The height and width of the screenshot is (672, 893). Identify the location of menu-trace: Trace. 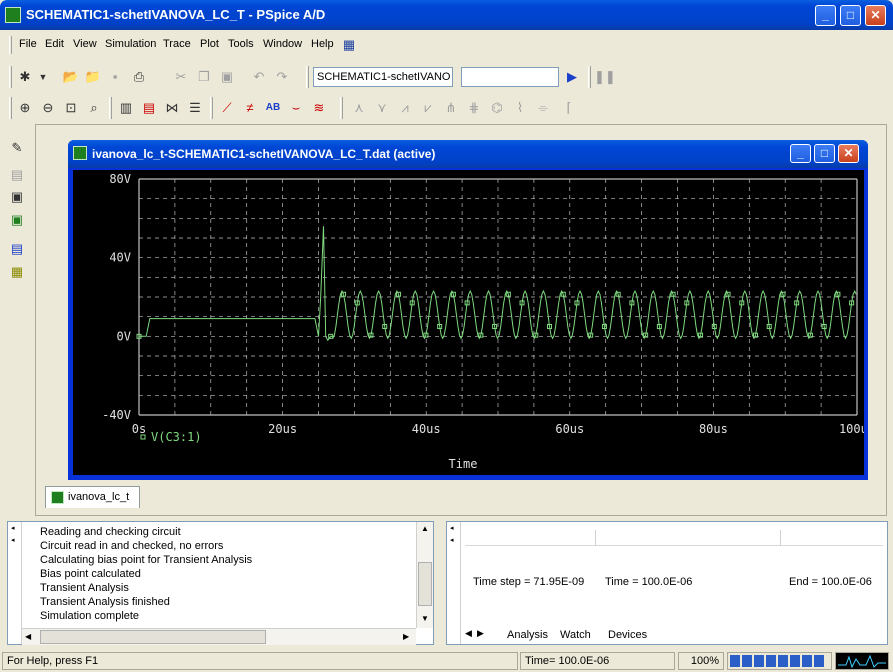
(177, 44).